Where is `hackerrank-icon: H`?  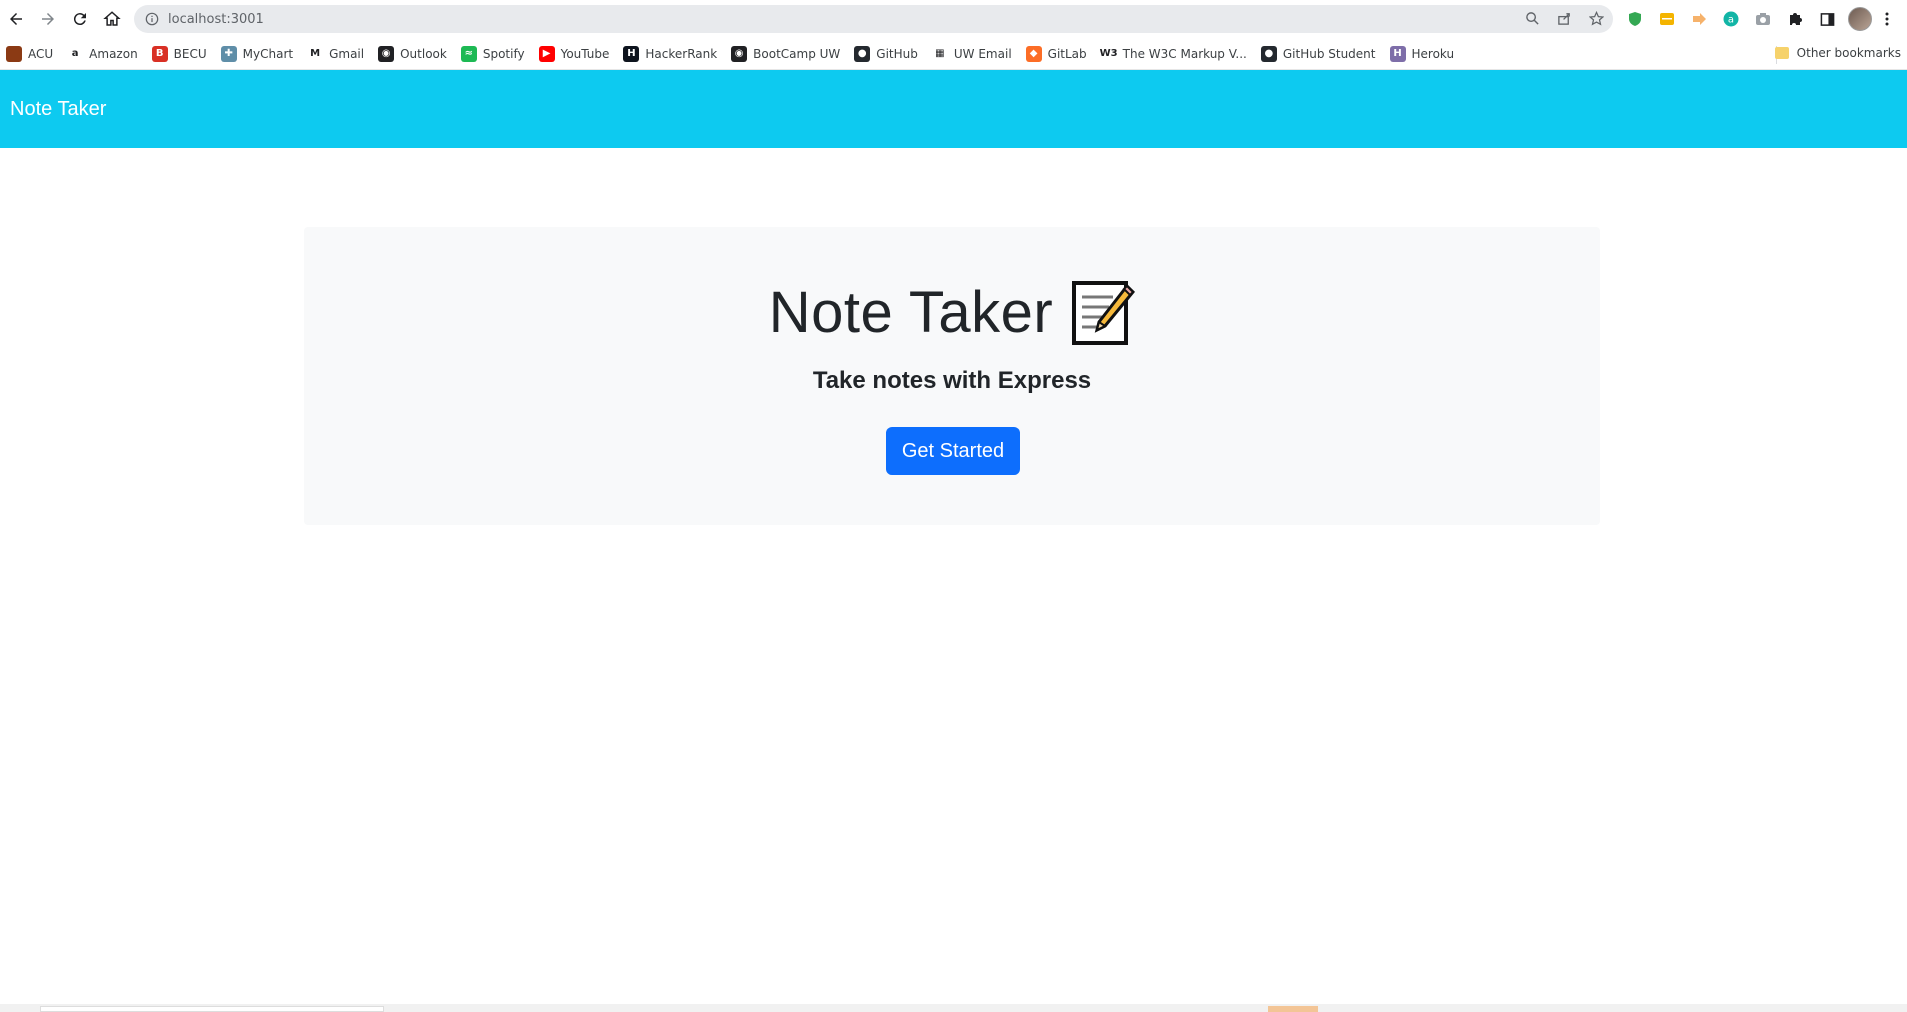
hackerrank-icon: H is located at coordinates (631, 53).